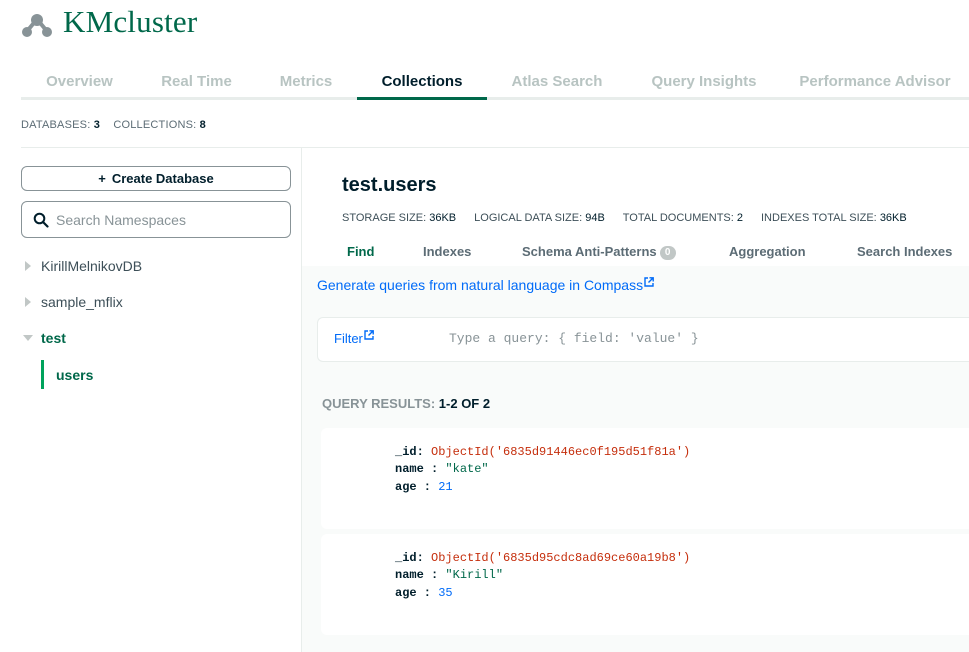 This screenshot has width=969, height=652. What do you see at coordinates (384, 218) in the screenshot?
I see `stat-label: STORAGE SIZE:` at bounding box center [384, 218].